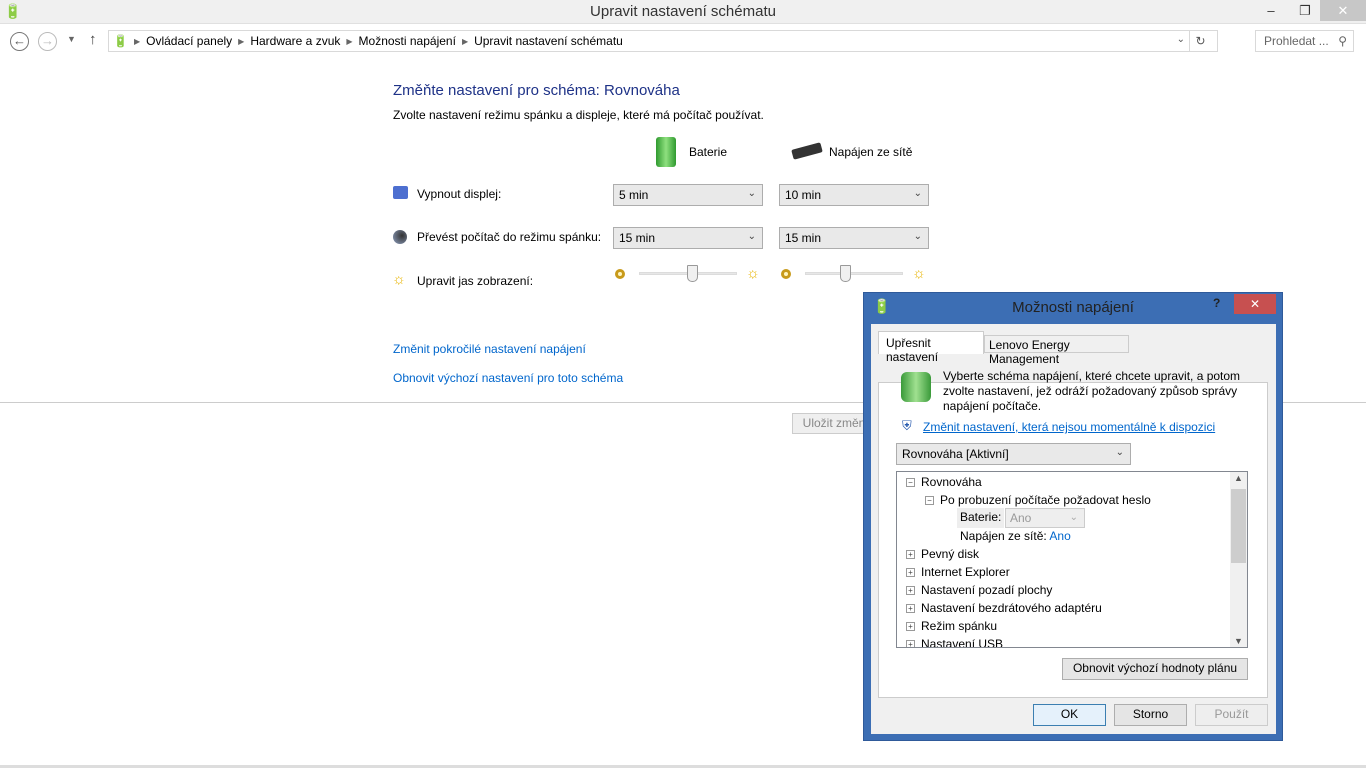 This screenshot has height=768, width=1366. I want to click on ac-column-header: Napájen ze sítě, so click(871, 152).